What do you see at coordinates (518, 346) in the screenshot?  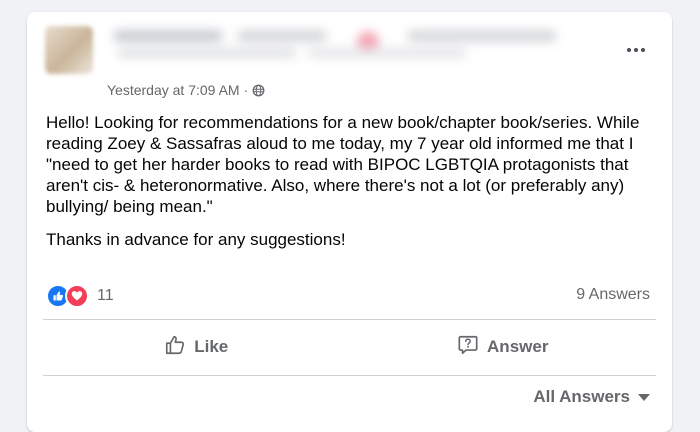 I see `answer-label: Answer` at bounding box center [518, 346].